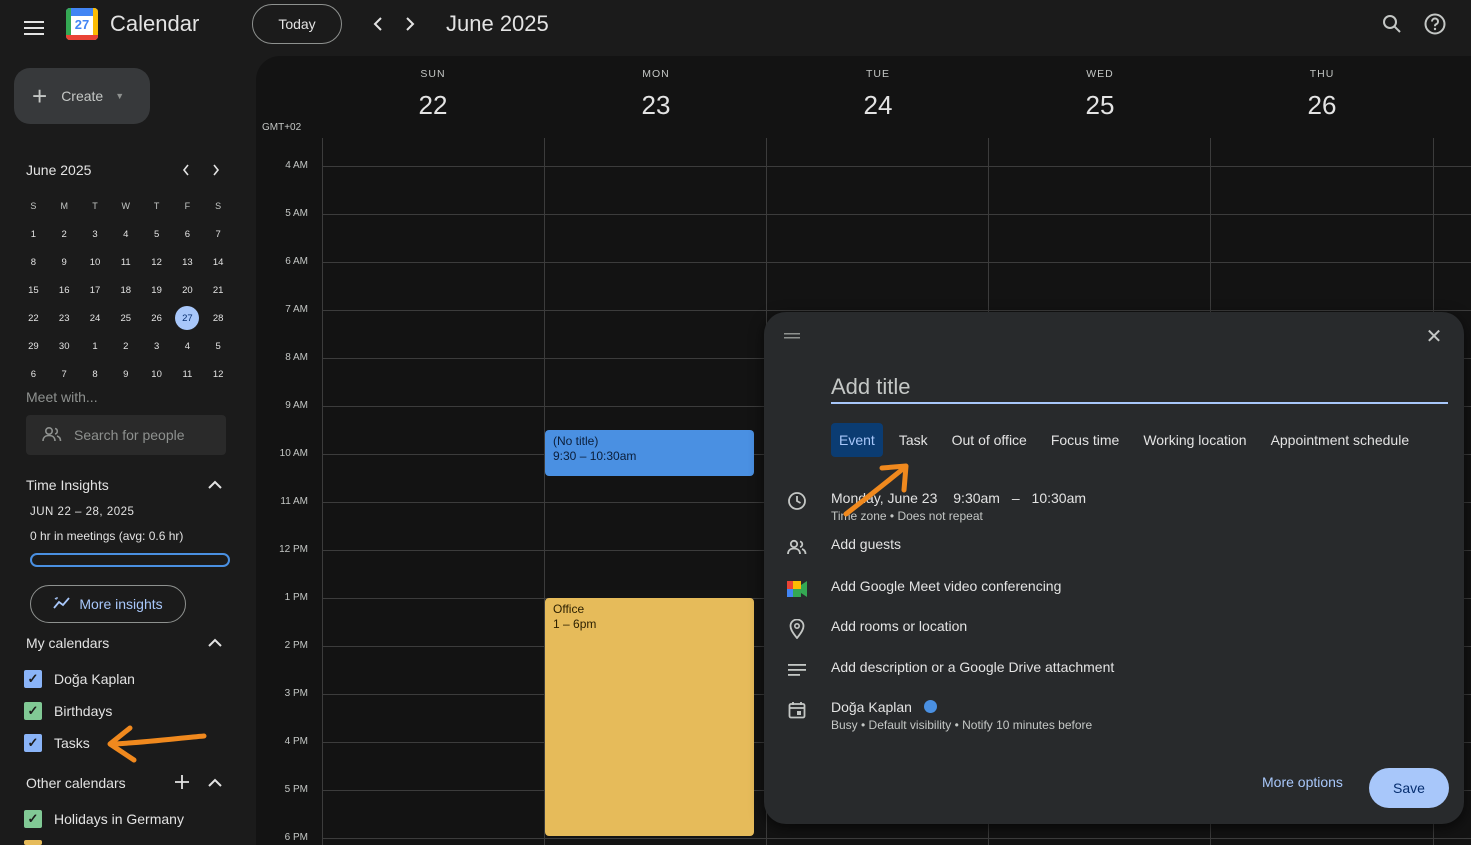 The image size is (1471, 845). What do you see at coordinates (792, 335) in the screenshot?
I see `drag-handle-icon` at bounding box center [792, 335].